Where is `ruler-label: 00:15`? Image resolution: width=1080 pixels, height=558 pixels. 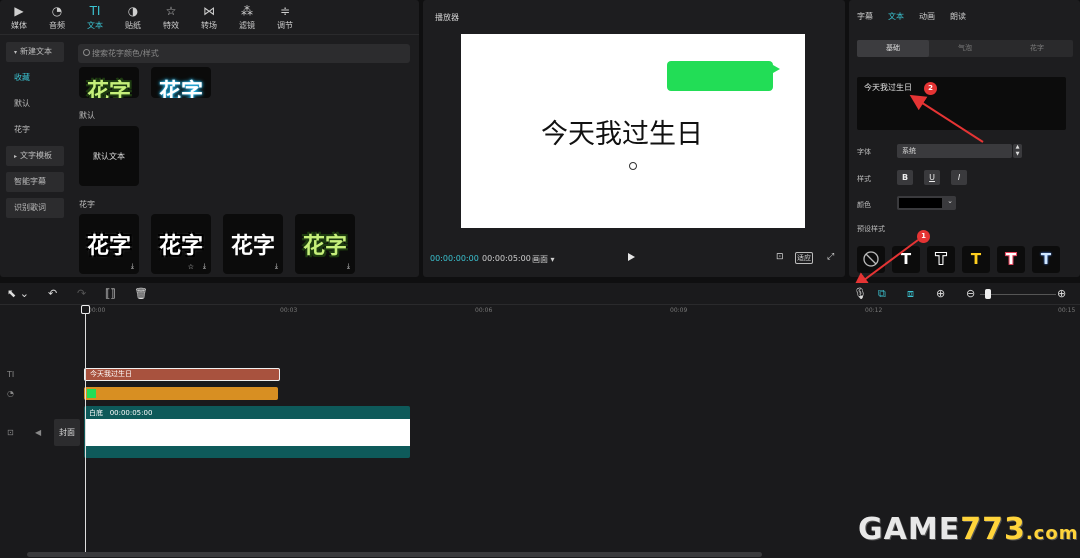 ruler-label: 00:15 is located at coordinates (1067, 310).